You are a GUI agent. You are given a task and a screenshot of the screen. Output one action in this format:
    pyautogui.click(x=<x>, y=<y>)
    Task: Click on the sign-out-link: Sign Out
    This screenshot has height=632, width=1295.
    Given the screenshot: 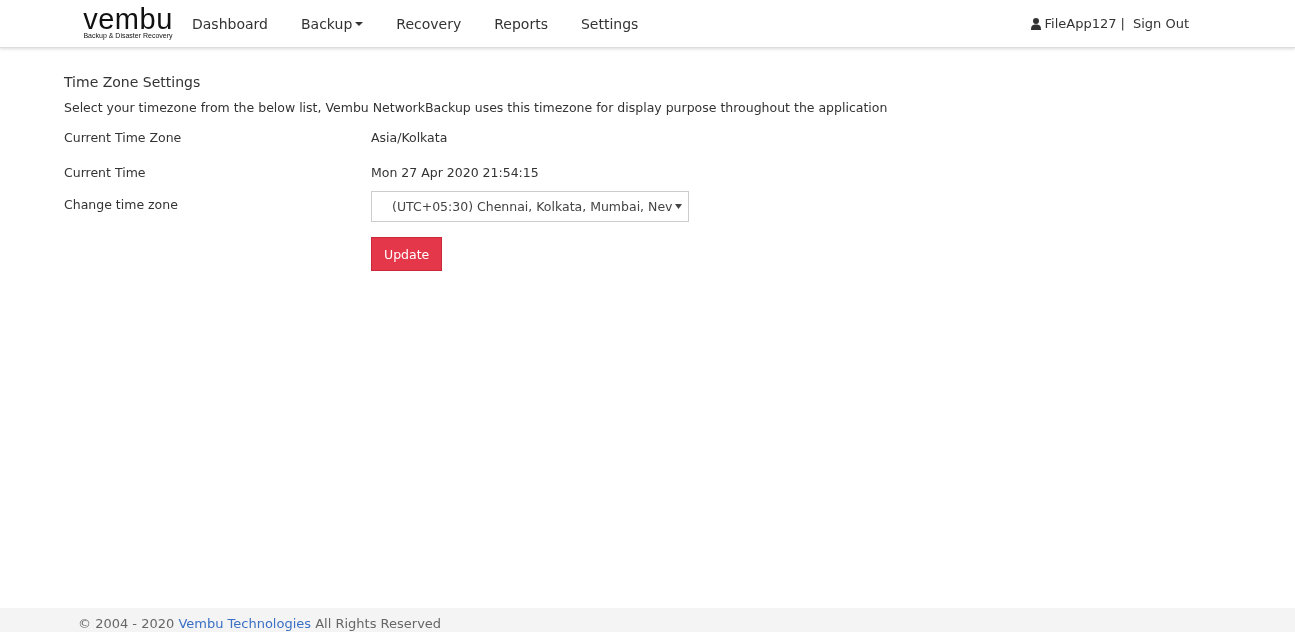 What is the action you would take?
    pyautogui.click(x=1160, y=23)
    